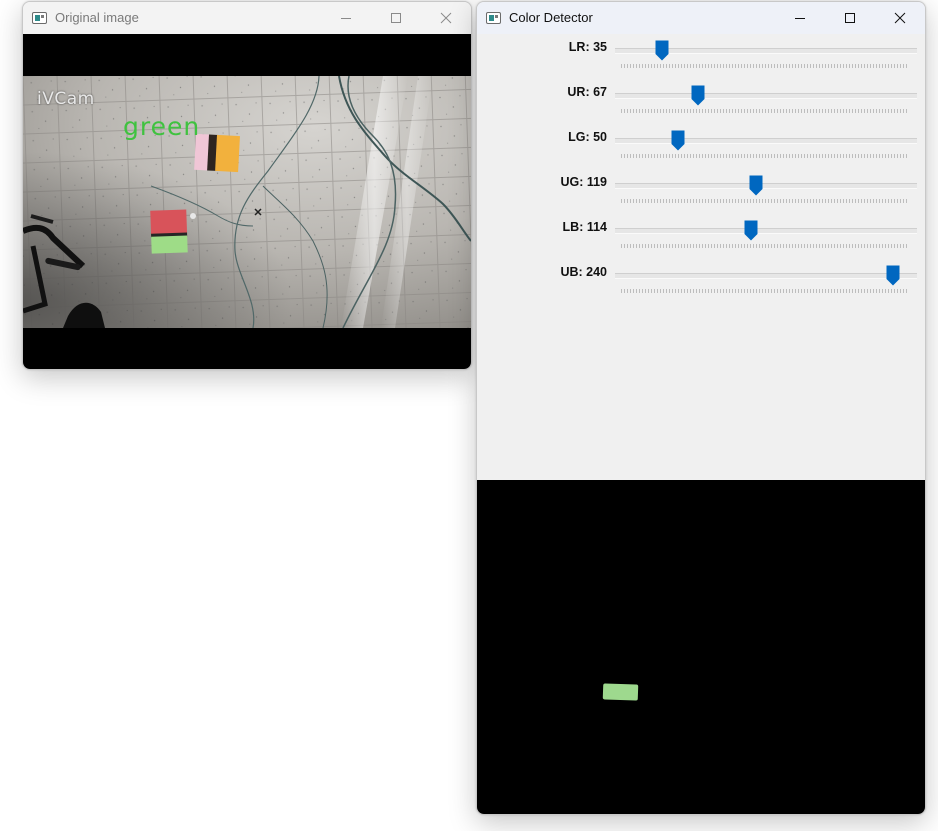 The image size is (938, 831). Describe the element at coordinates (162, 126) in the screenshot. I see `detected-color-label: green` at that location.